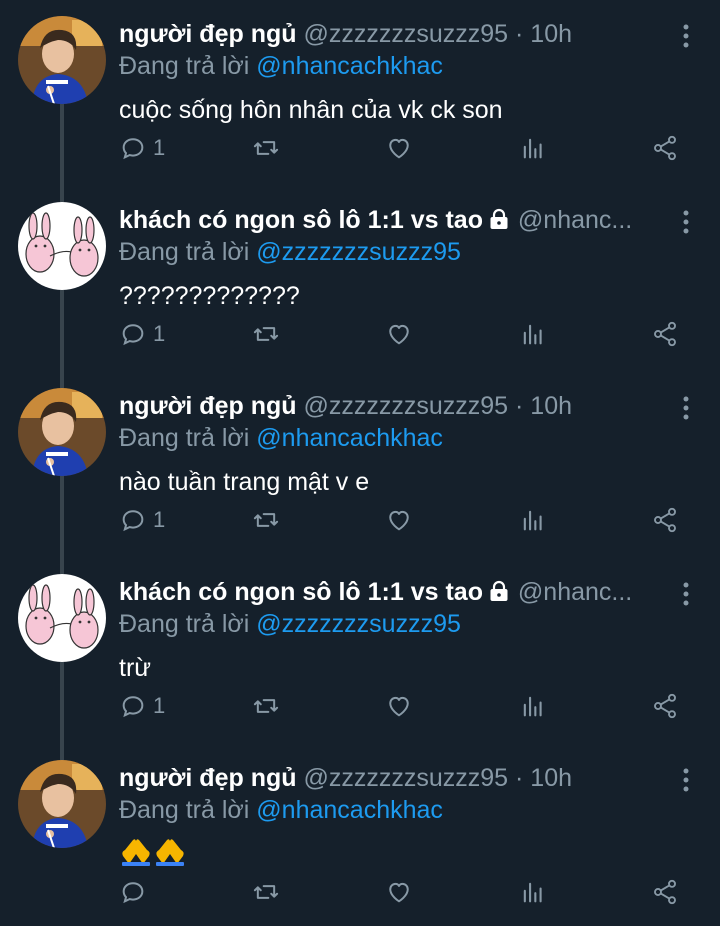  I want to click on reply-button, so click(136, 892).